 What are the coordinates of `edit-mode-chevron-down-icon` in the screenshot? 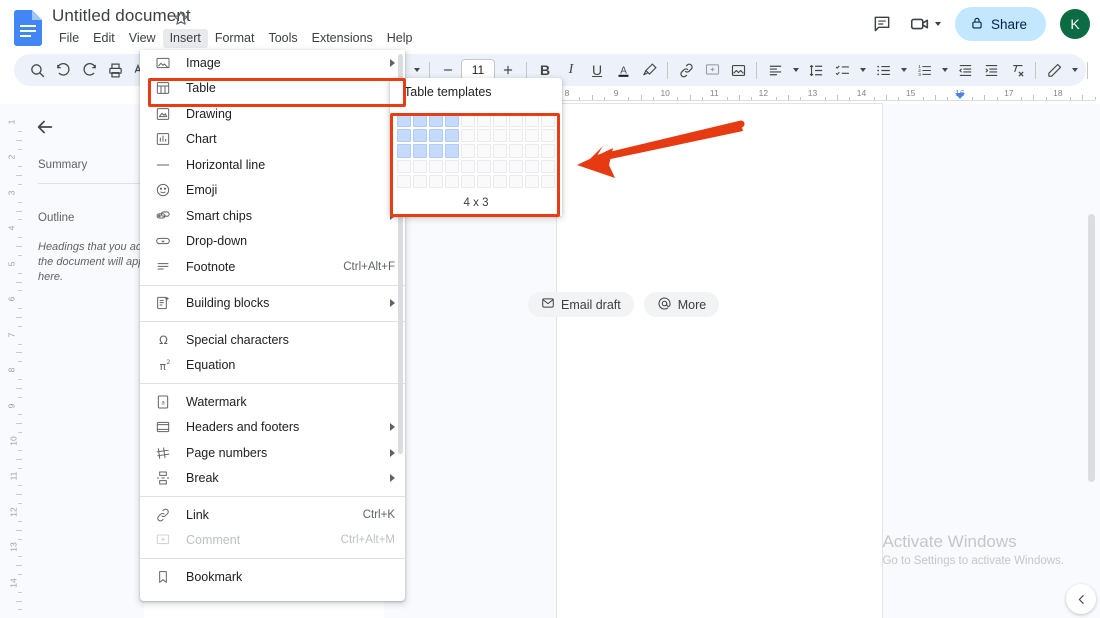 It's located at (1074, 70).